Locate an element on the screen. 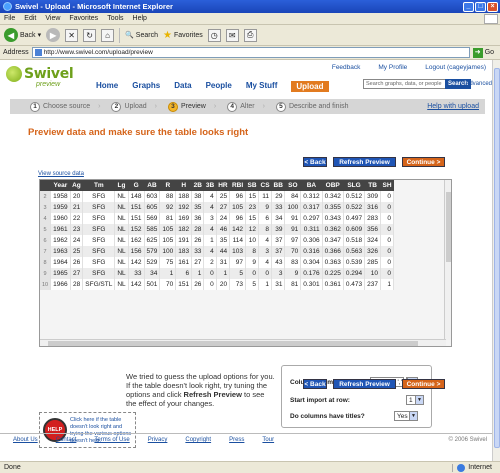 The width and height of the screenshot is (500, 473). table-cell: 625 is located at coordinates (152, 240).